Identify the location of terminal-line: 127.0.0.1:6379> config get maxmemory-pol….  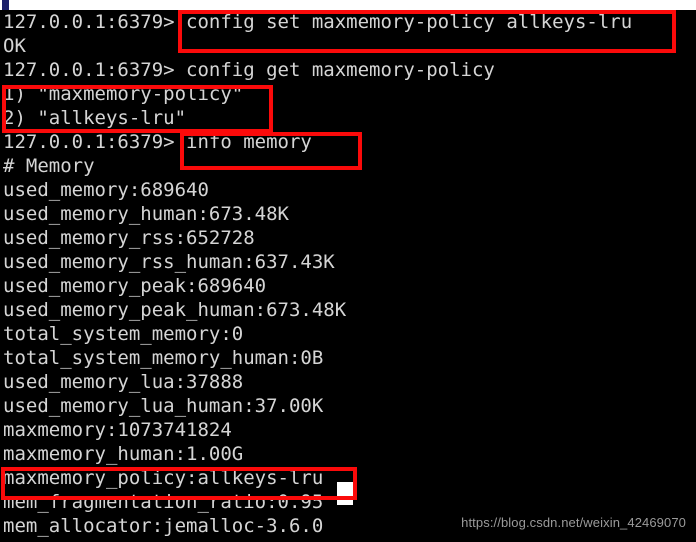
(249, 70).